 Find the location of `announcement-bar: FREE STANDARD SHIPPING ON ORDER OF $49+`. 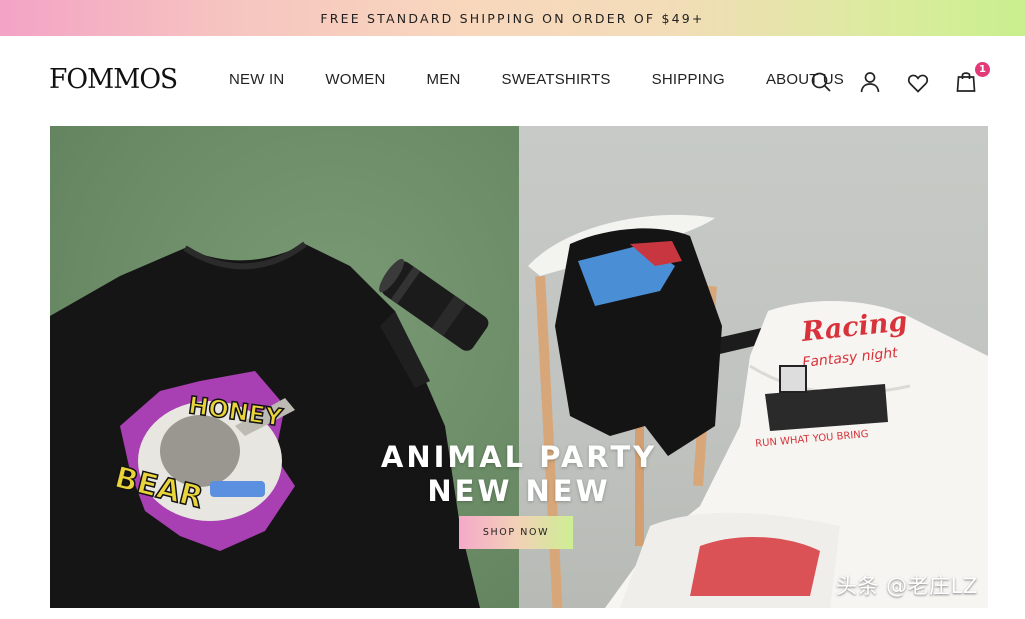

announcement-bar: FREE STANDARD SHIPPING ON ORDER OF $49+ is located at coordinates (512, 18).